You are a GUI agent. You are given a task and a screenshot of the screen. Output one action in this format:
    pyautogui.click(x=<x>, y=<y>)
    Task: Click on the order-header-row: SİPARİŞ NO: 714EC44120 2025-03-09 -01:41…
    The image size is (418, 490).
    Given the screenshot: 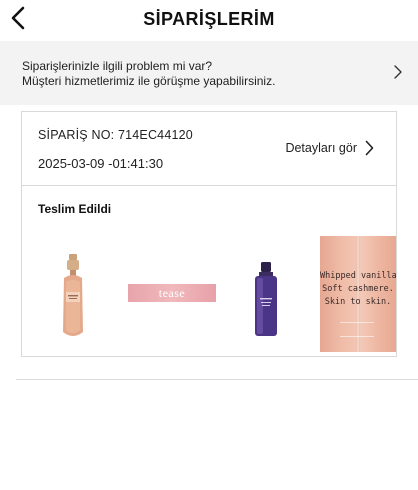 What is the action you would take?
    pyautogui.click(x=209, y=149)
    